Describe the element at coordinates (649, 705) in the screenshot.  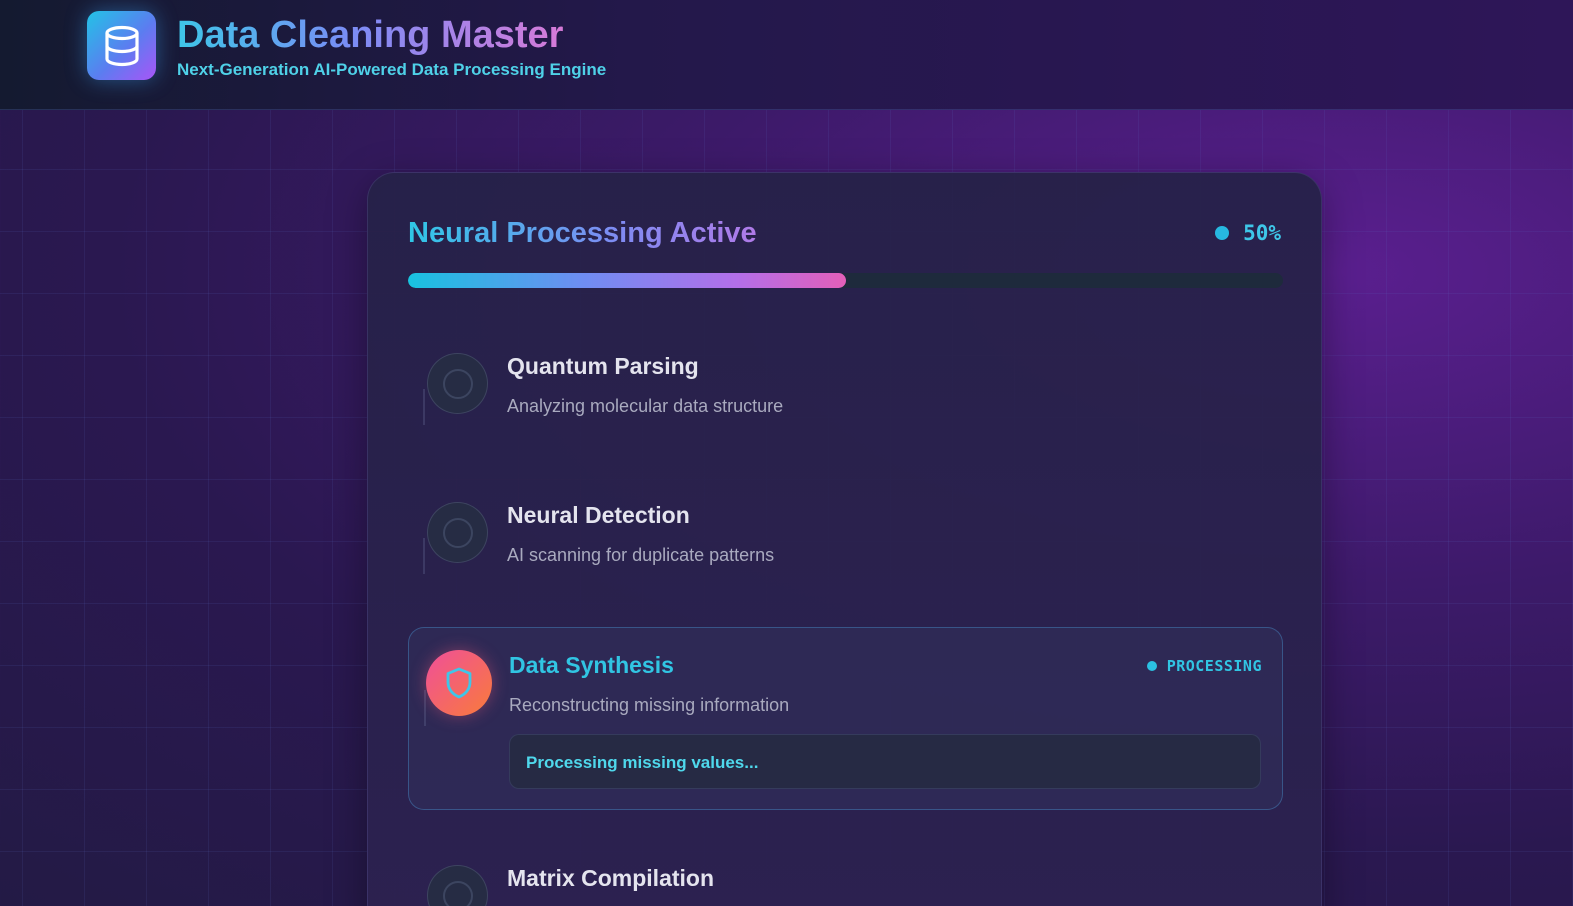
I see `step-description: Reconstructing missing information` at that location.